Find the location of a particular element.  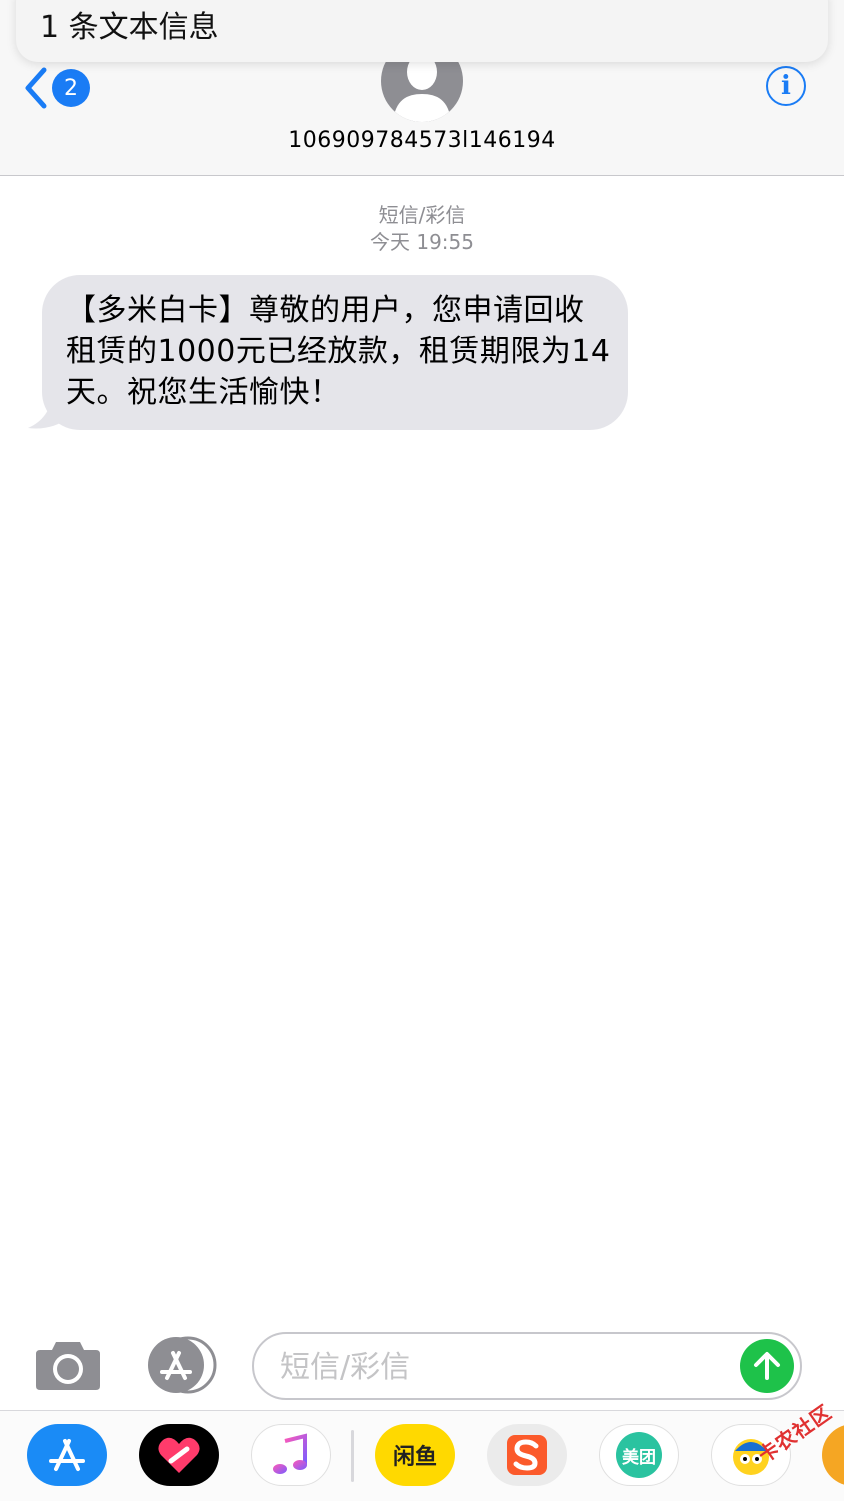

app-drawer-sogou is located at coordinates (527, 1455).